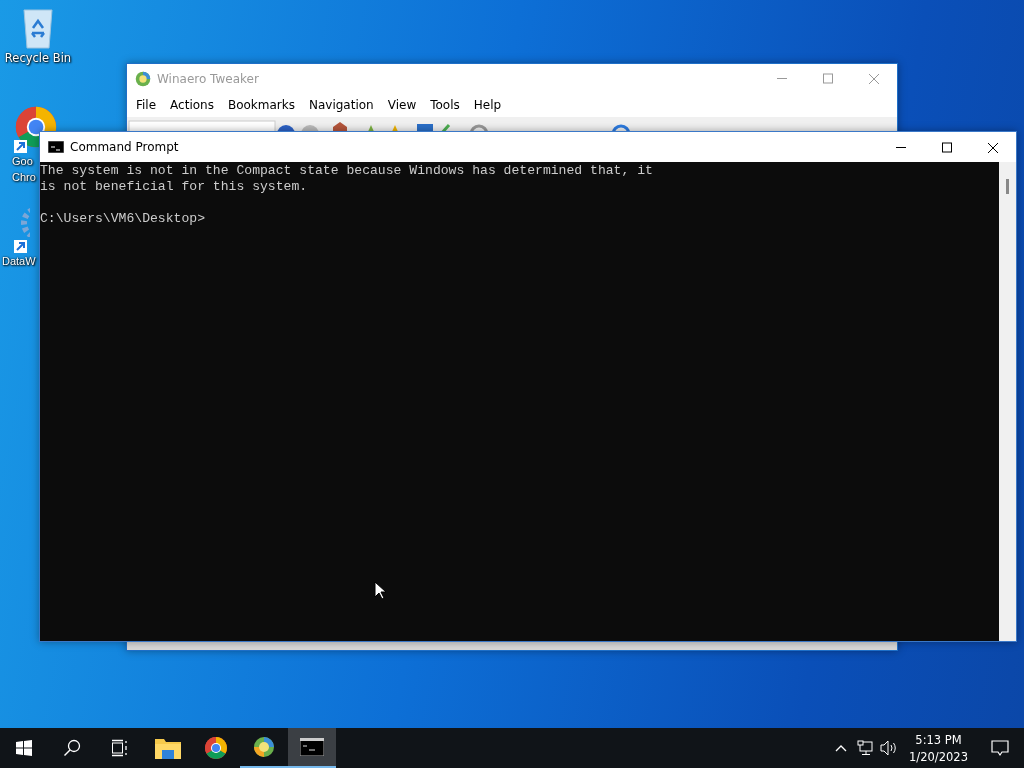 Image resolution: width=1024 pixels, height=768 pixels. What do you see at coordinates (841, 748) in the screenshot?
I see `chevron-up-icon` at bounding box center [841, 748].